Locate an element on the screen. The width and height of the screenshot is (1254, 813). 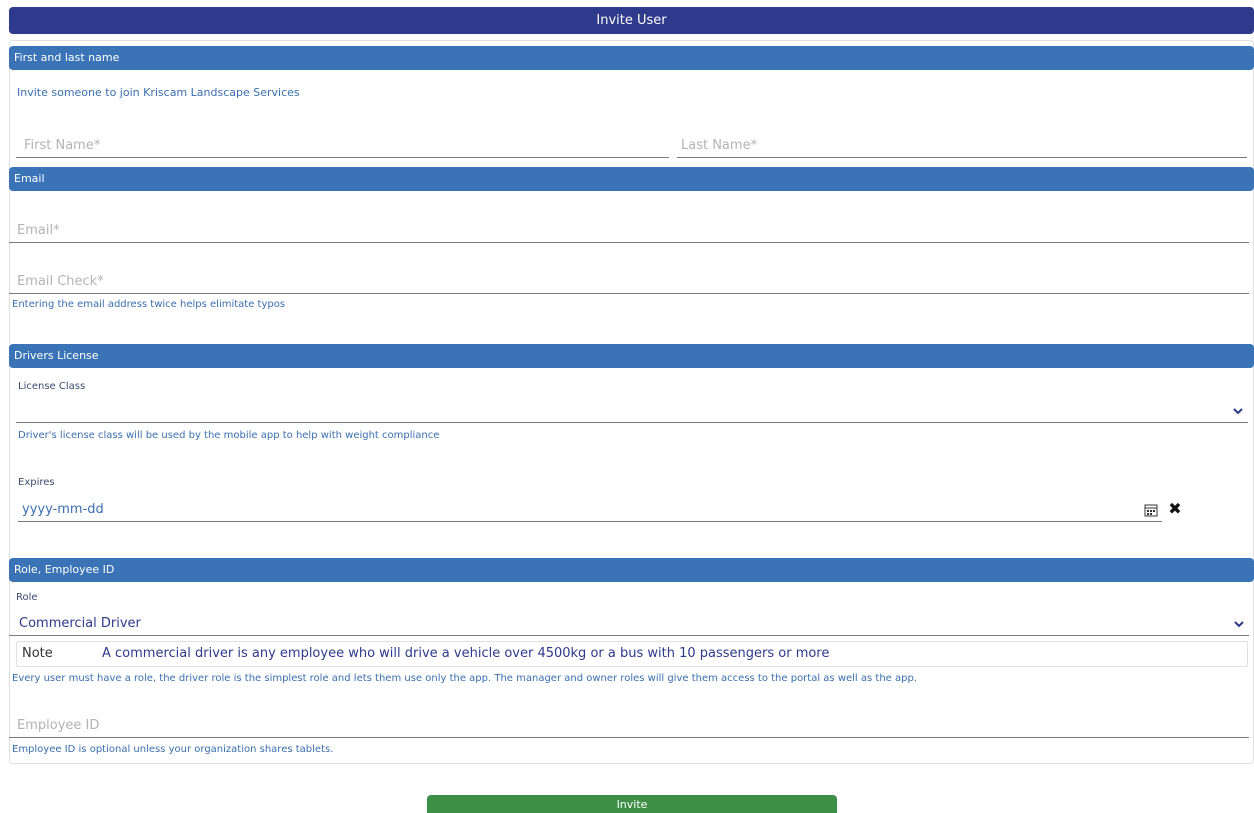
last-name-placeholder: Last Name* is located at coordinates (719, 145).